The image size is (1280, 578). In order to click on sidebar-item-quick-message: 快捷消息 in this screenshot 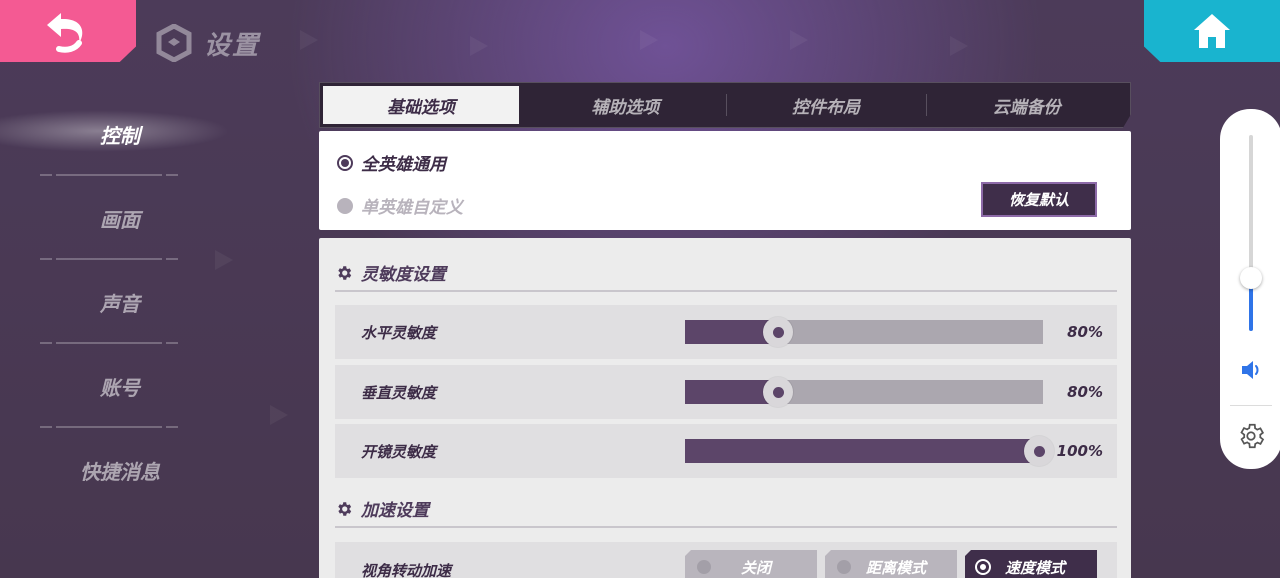, I will do `click(120, 470)`.